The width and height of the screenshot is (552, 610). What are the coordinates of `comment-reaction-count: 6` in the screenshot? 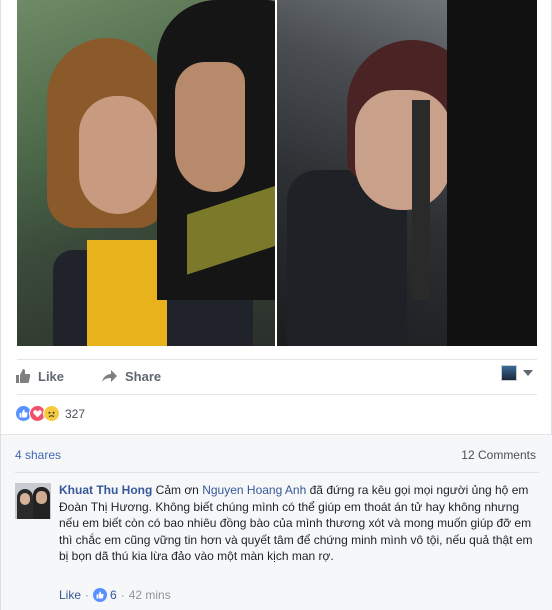 It's located at (113, 595).